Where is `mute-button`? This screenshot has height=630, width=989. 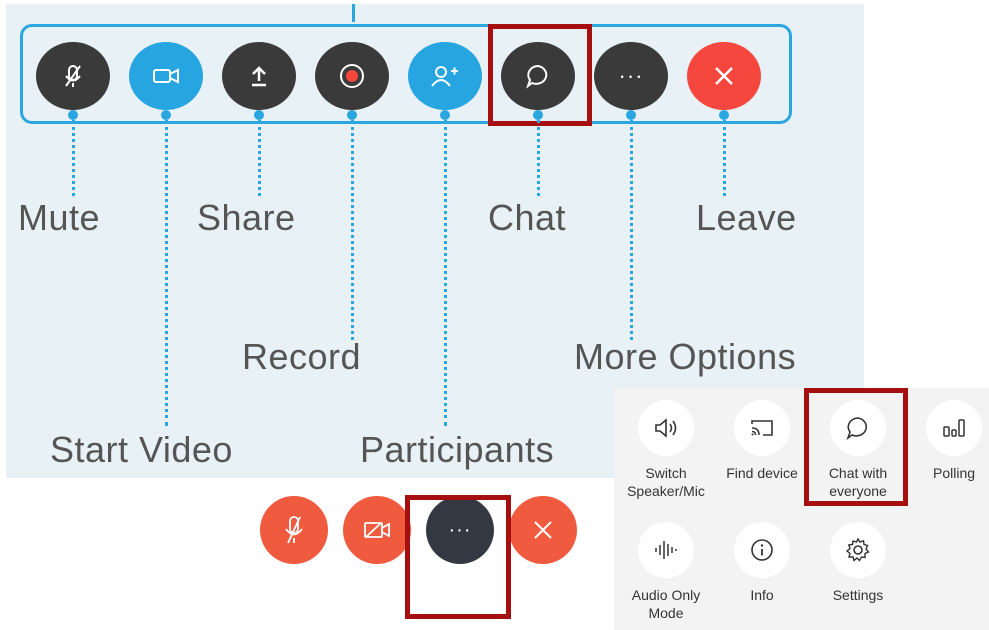
mute-button is located at coordinates (73, 76).